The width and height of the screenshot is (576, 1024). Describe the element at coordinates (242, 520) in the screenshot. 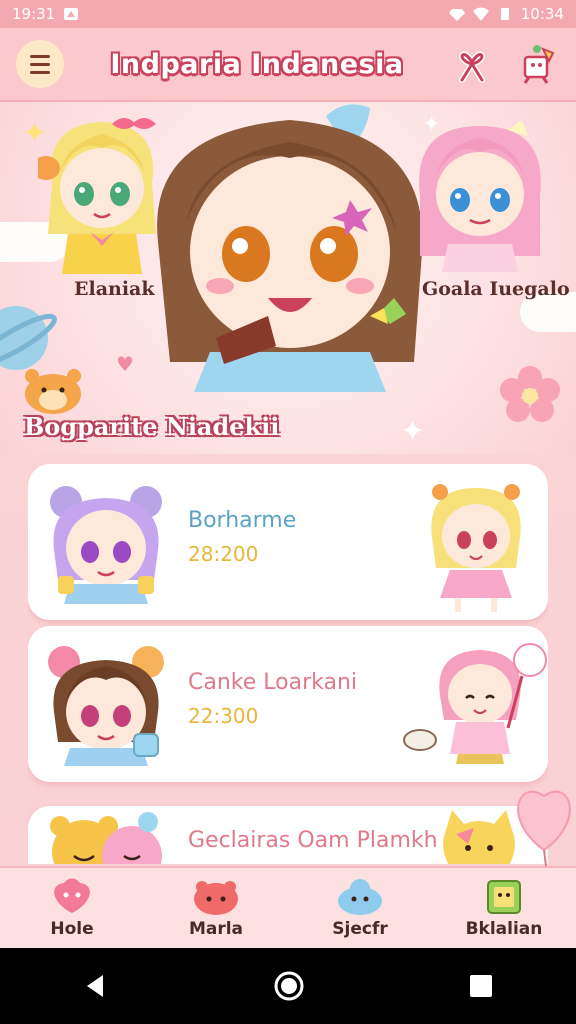

I see `list-item-name: Borharme` at that location.